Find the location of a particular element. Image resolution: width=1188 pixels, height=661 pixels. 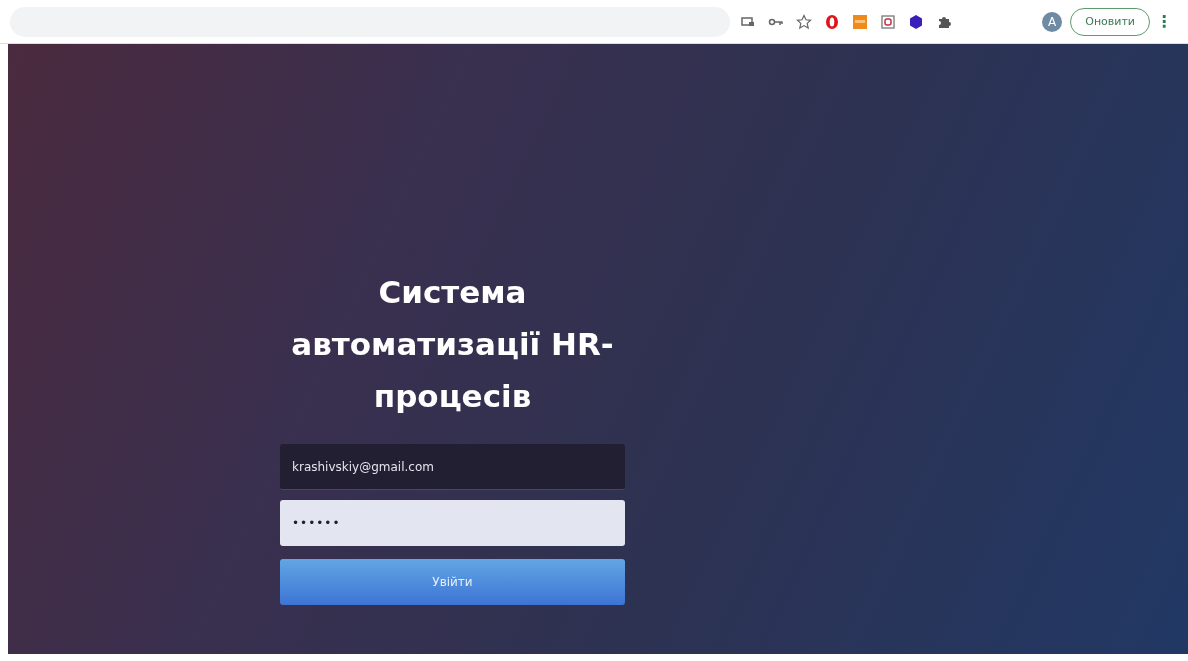

profile-avatar: A is located at coordinates (1052, 21).